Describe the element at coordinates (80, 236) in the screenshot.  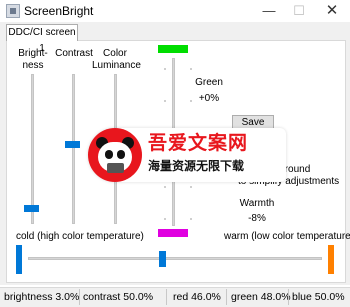
I see `cold-label: cold (high color temperature)` at that location.